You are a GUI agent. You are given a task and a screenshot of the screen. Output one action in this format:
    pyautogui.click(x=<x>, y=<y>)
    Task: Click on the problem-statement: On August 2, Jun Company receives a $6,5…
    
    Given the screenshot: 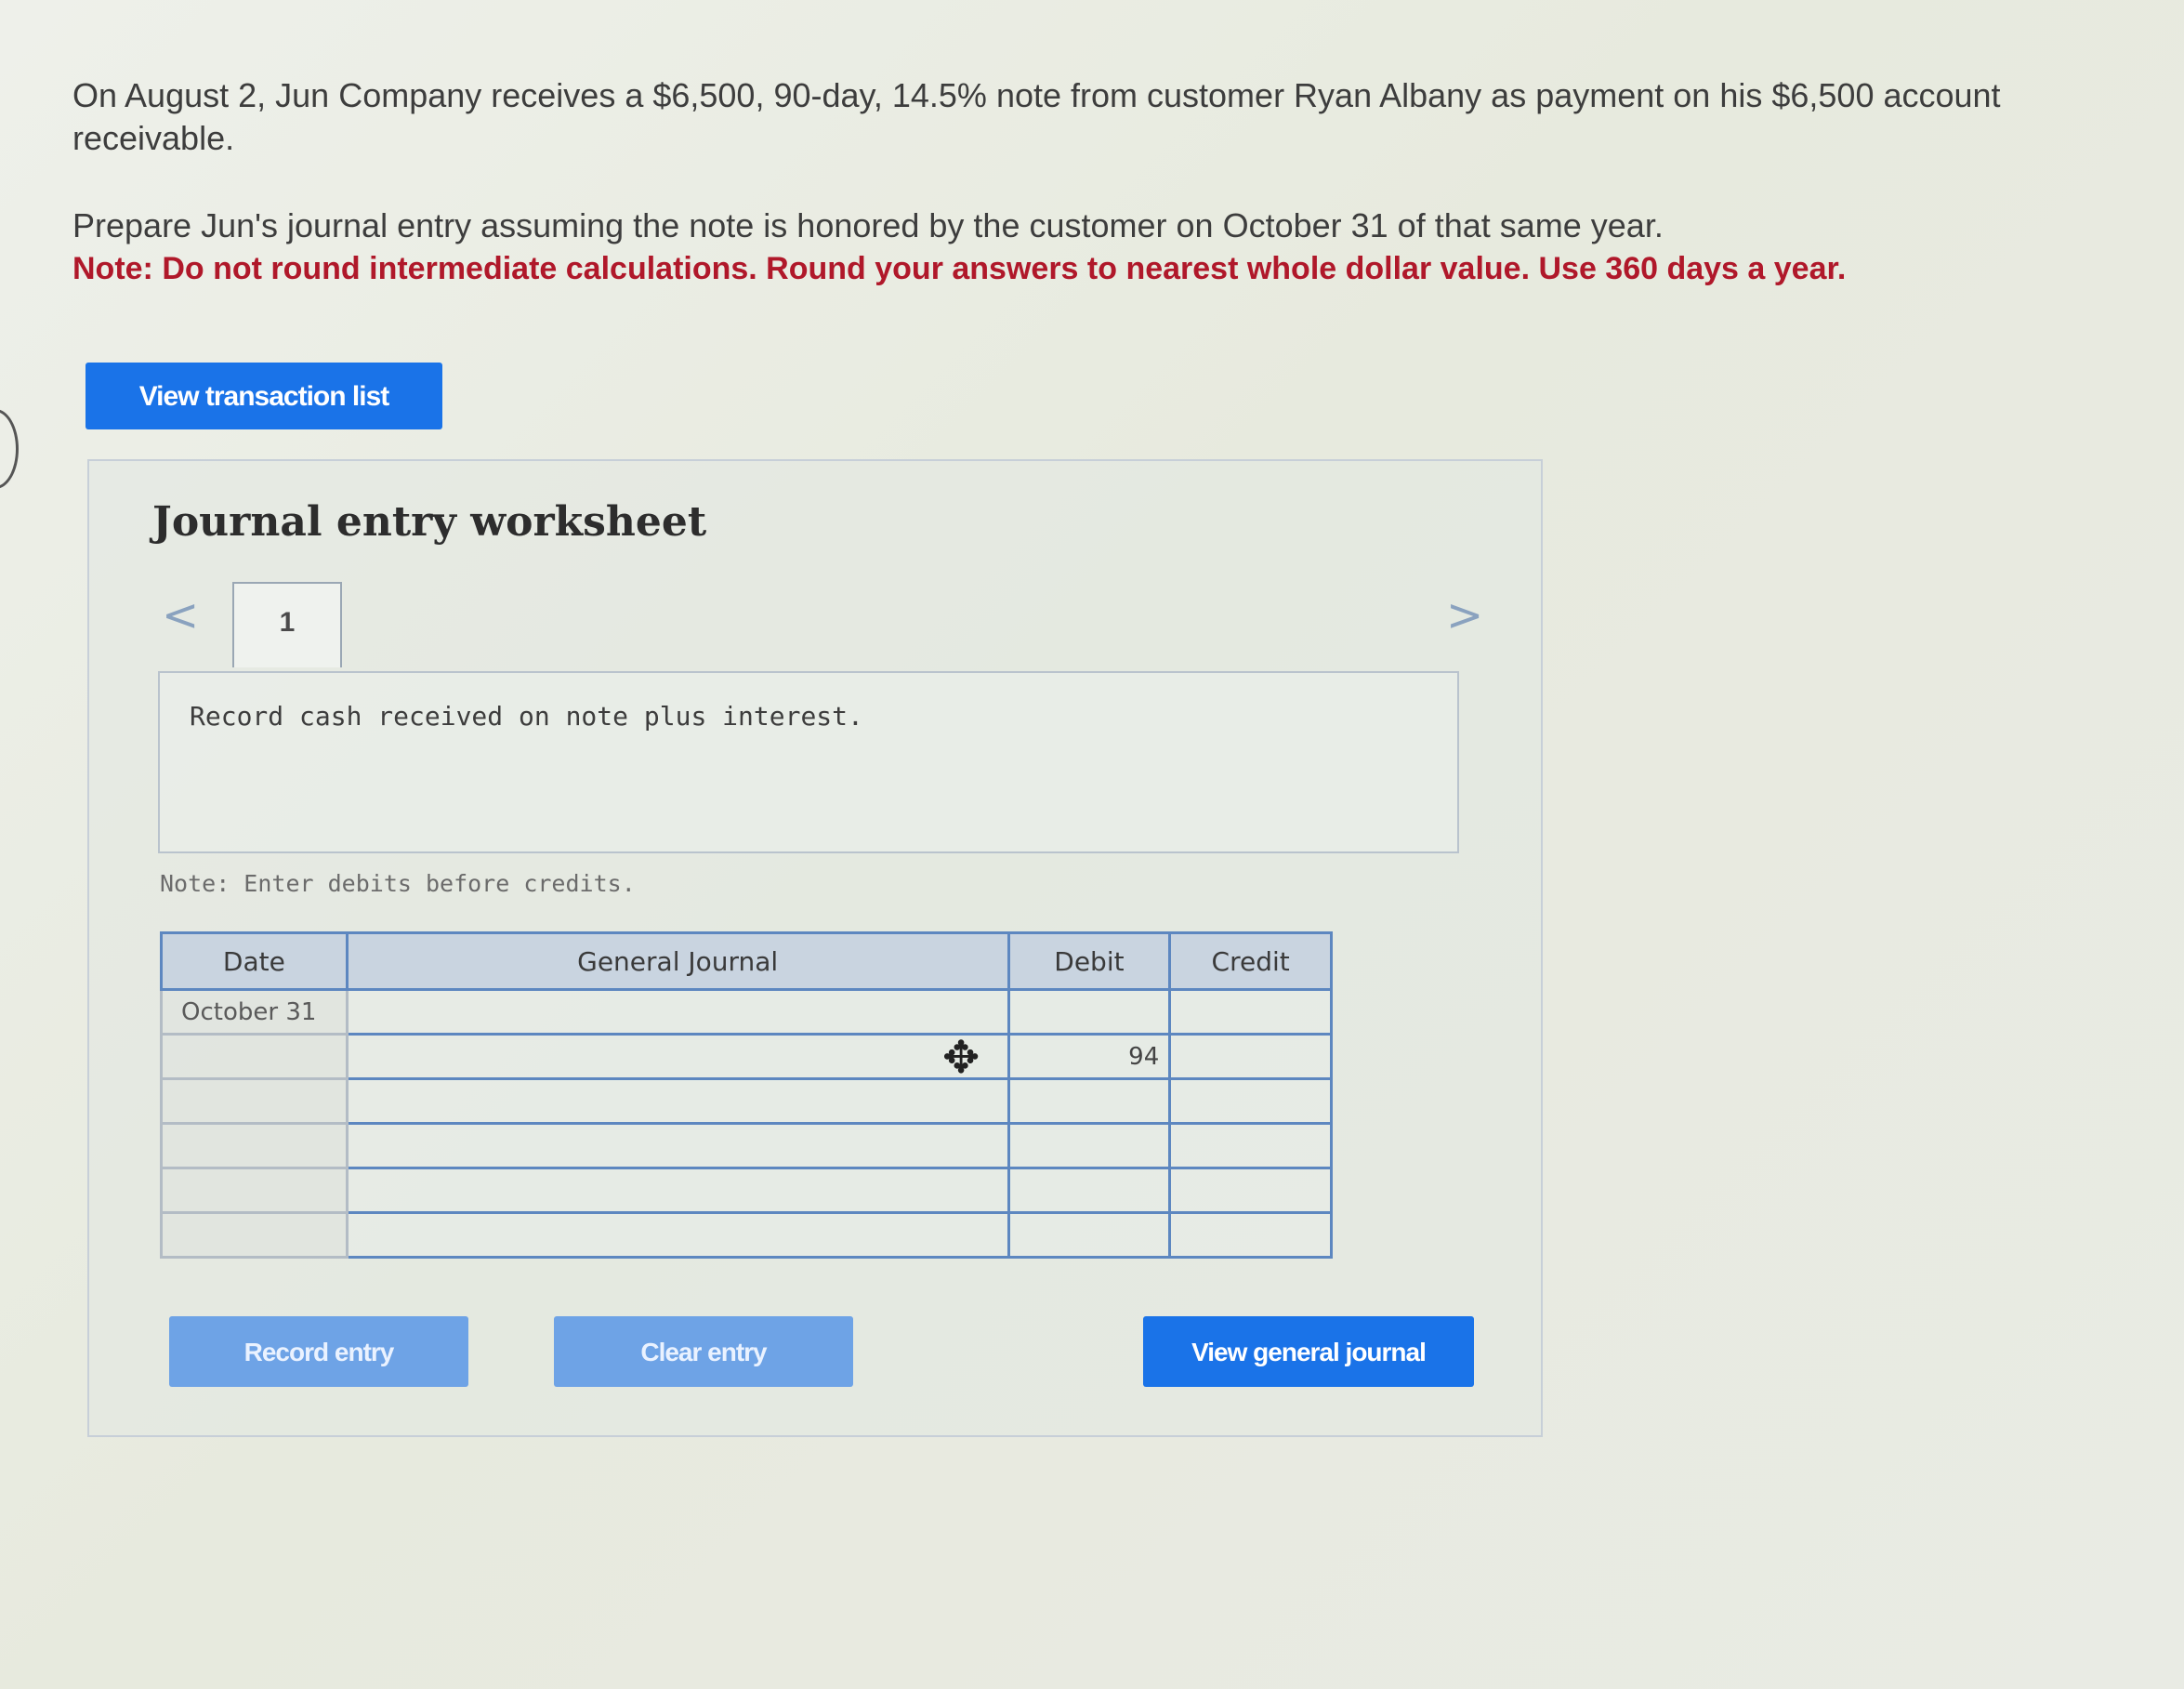 What is the action you would take?
    pyautogui.click(x=1036, y=116)
    